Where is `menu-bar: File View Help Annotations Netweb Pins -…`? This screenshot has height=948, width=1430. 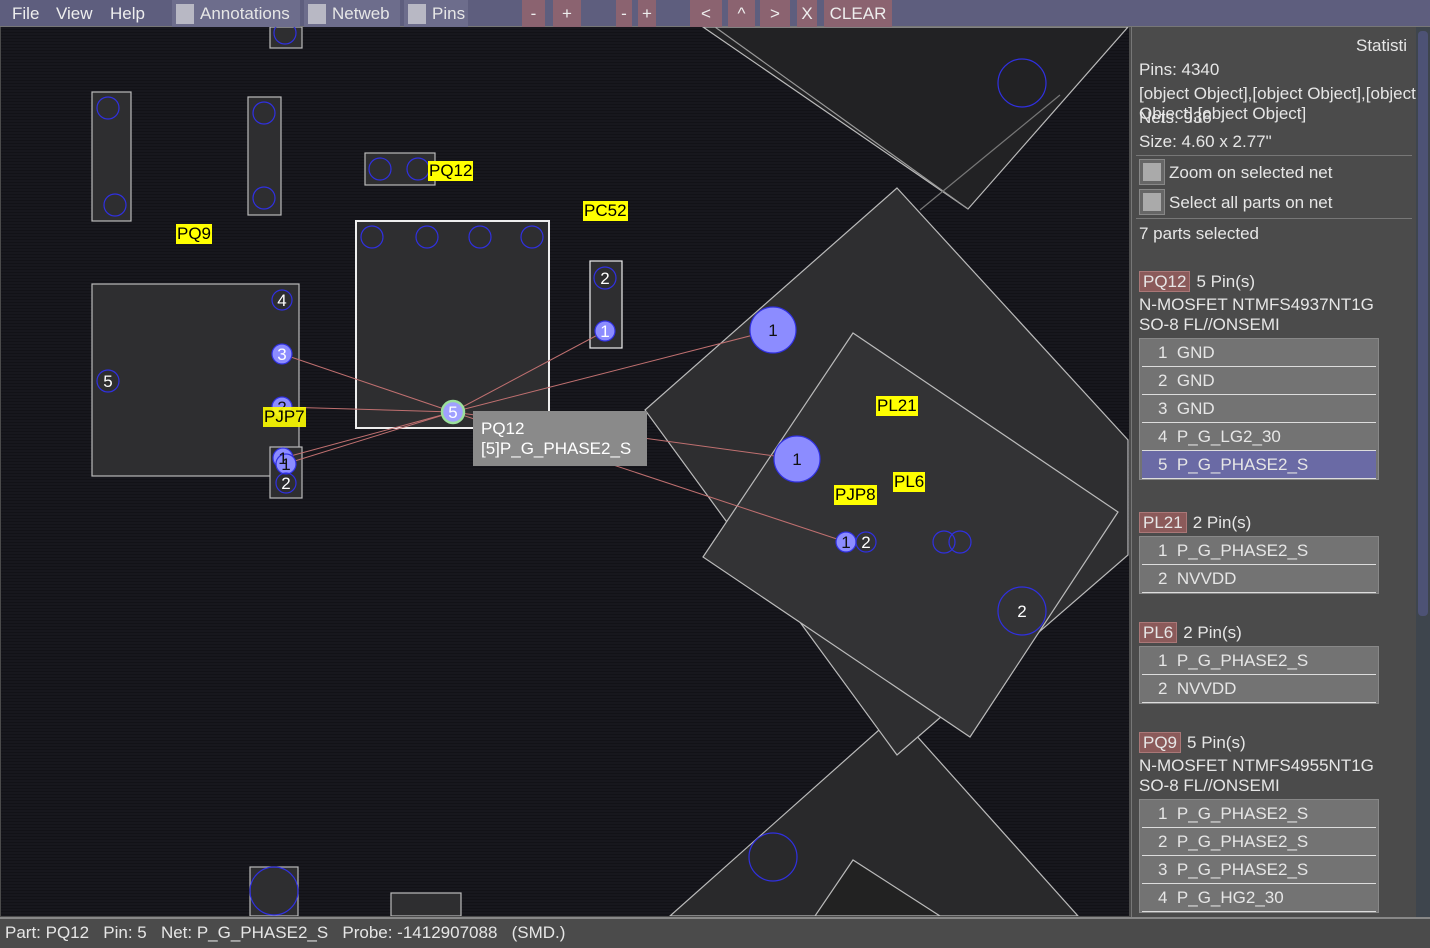 menu-bar: File View Help Annotations Netweb Pins -… is located at coordinates (715, 13).